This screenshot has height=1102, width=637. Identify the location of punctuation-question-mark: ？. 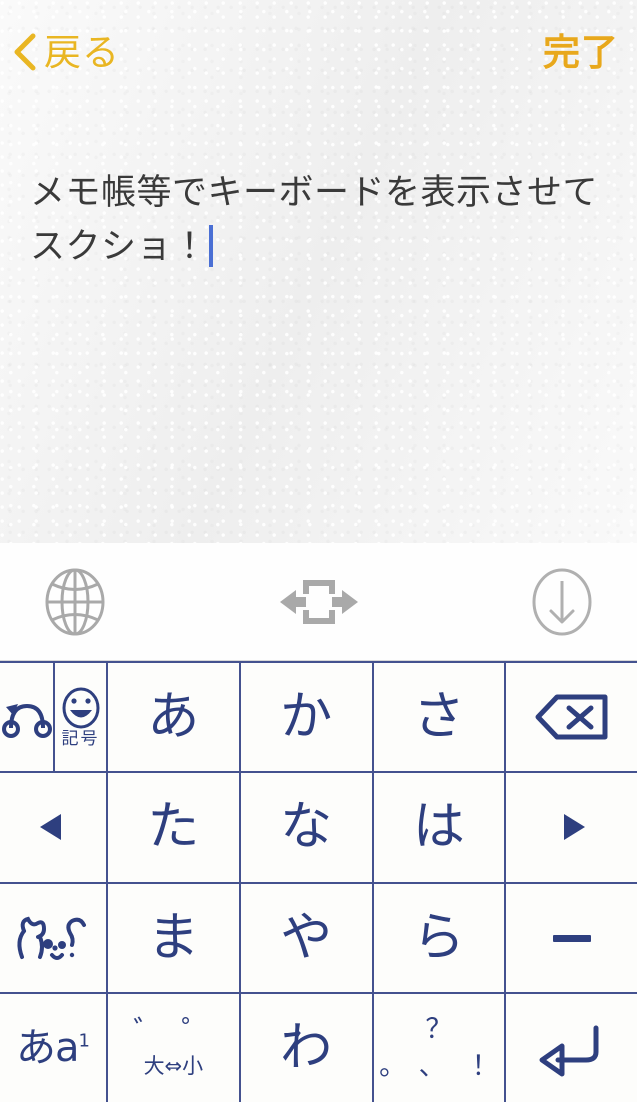
(439, 1029).